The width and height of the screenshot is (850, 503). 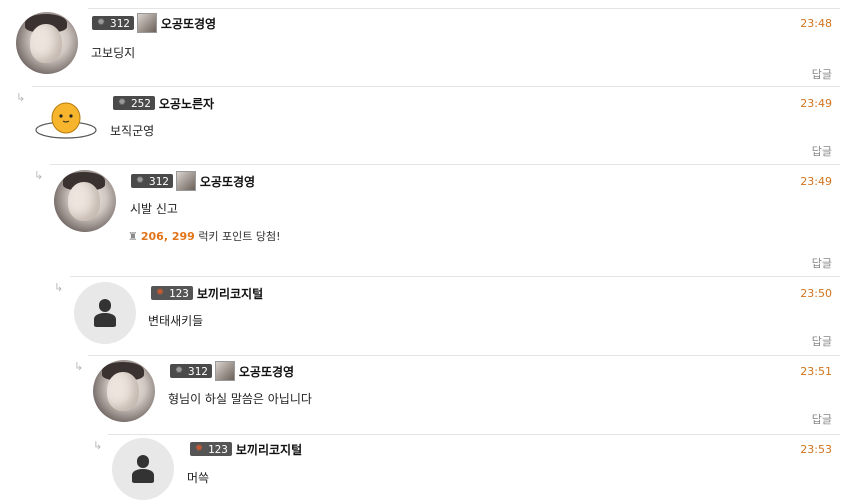 I want to click on level-badge: ✹ 252, so click(x=134, y=102).